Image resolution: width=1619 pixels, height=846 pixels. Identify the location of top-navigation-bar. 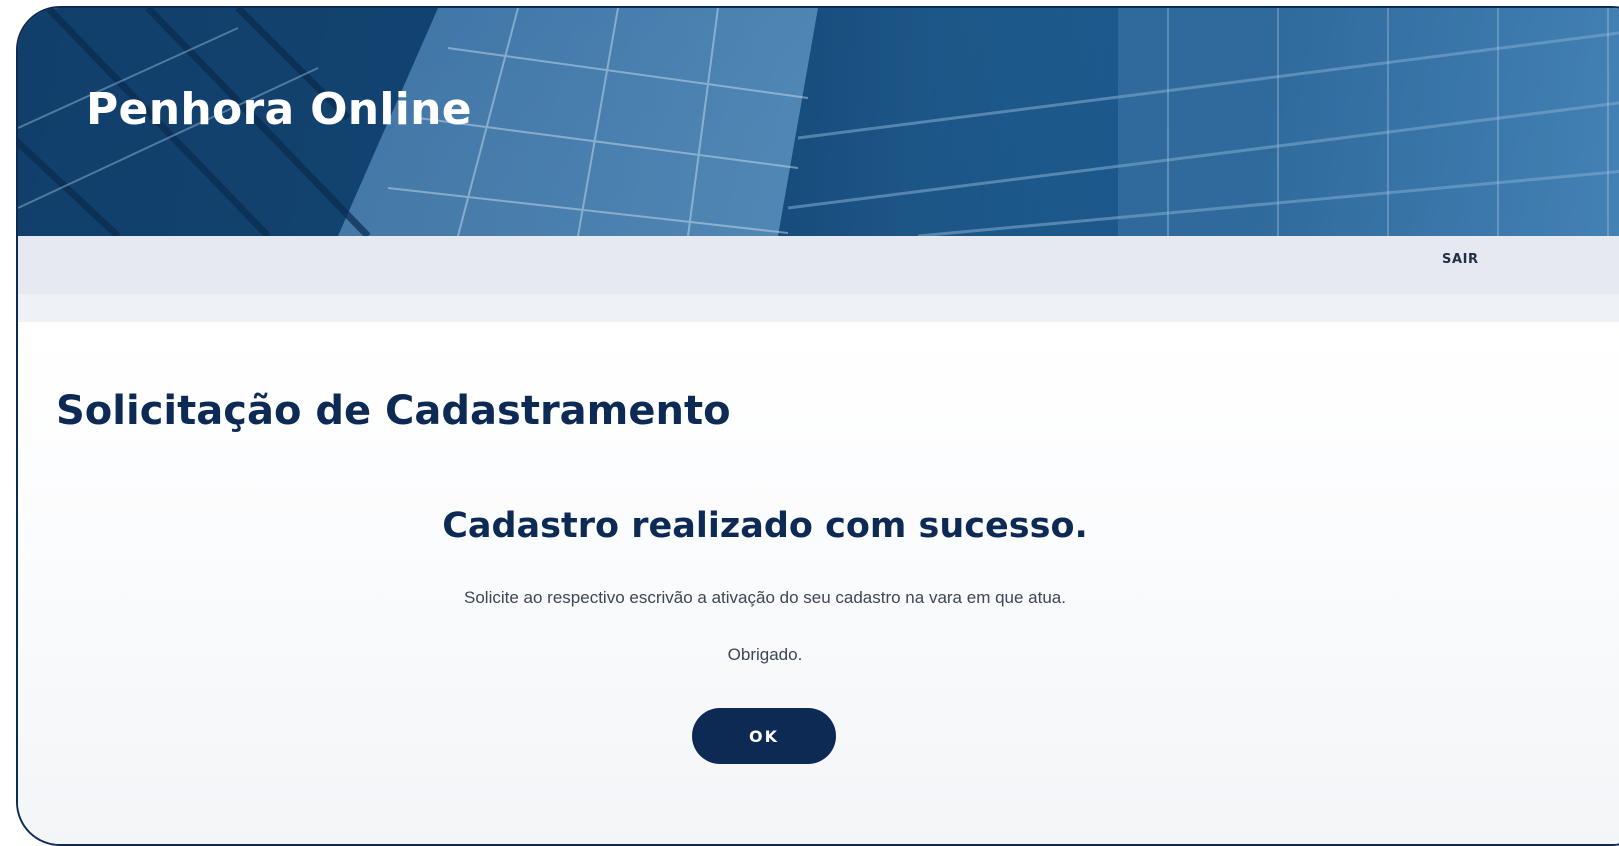
(818, 265).